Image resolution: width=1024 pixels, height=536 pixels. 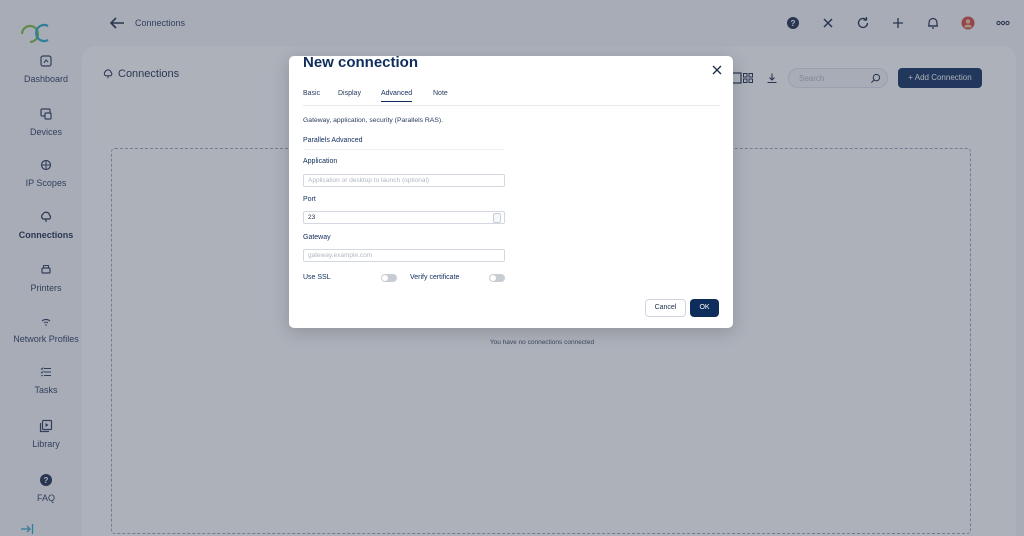 I want to click on port-value: 23, so click(x=312, y=217).